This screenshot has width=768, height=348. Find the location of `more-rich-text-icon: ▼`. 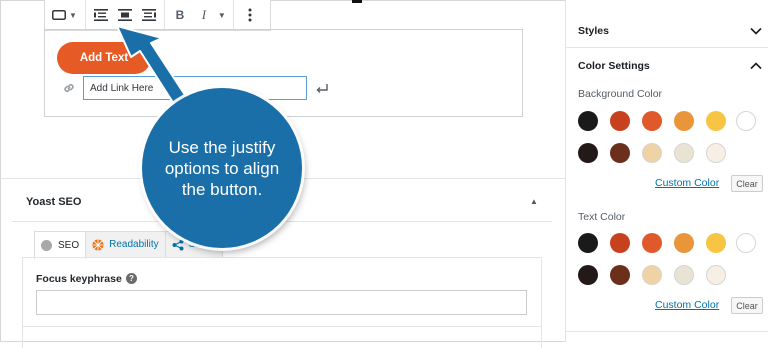

more-rich-text-icon: ▼ is located at coordinates (222, 15).